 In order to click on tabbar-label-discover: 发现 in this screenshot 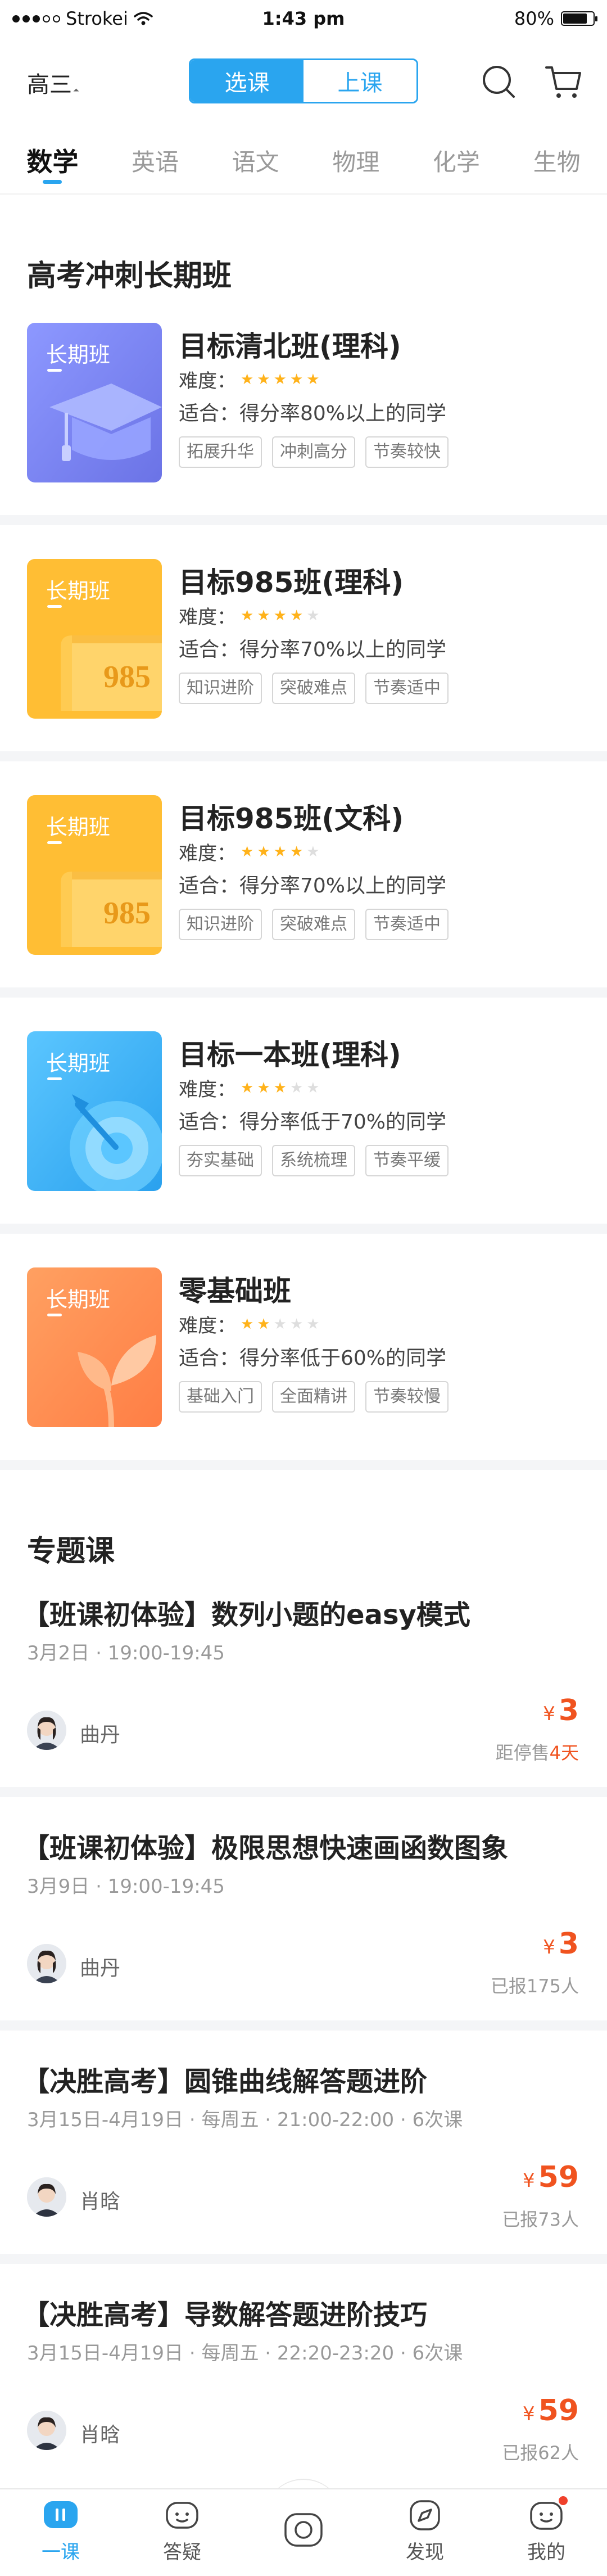, I will do `click(425, 2552)`.